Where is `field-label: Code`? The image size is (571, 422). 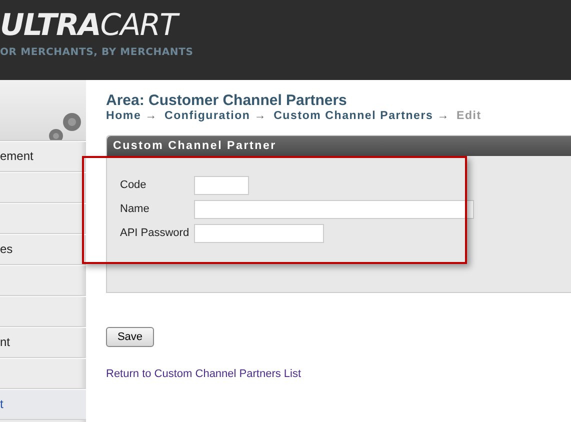
field-label: Code is located at coordinates (134, 185).